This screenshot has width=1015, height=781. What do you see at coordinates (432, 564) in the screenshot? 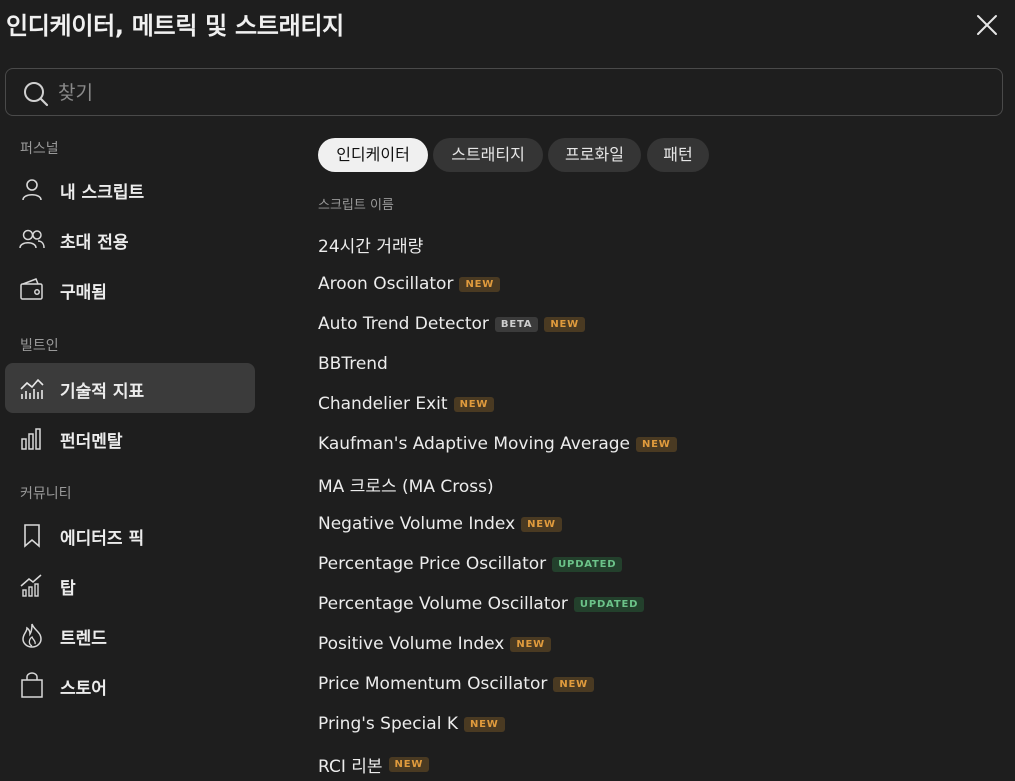
I see `script-name: Percentage Price Oscillator` at bounding box center [432, 564].